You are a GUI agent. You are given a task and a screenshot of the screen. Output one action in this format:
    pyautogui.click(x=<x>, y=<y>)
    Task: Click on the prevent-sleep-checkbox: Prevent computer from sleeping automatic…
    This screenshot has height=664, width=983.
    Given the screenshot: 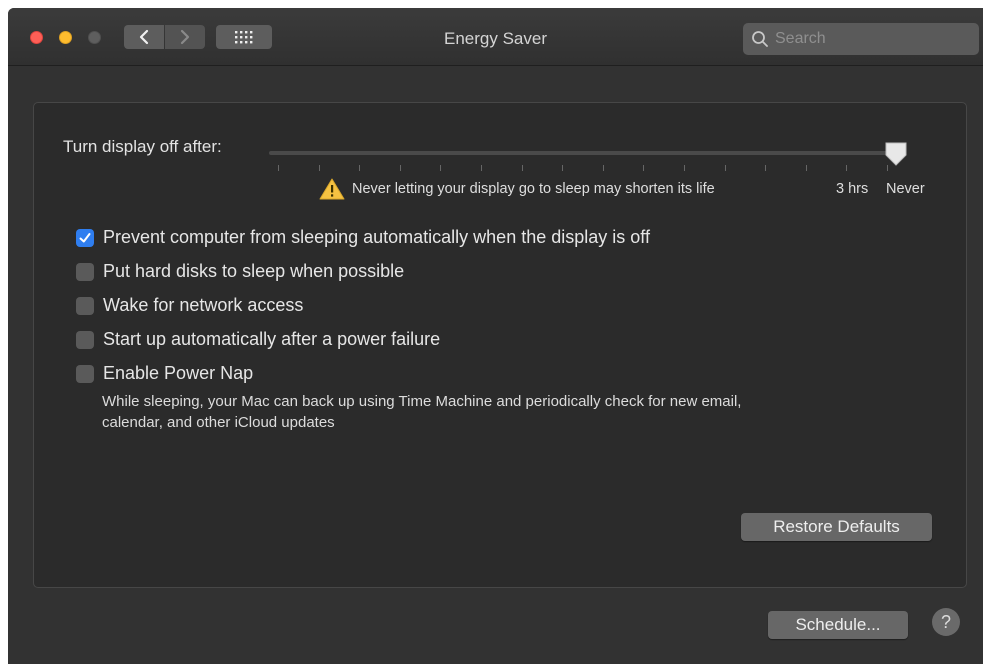 What is the action you would take?
    pyautogui.click(x=363, y=237)
    